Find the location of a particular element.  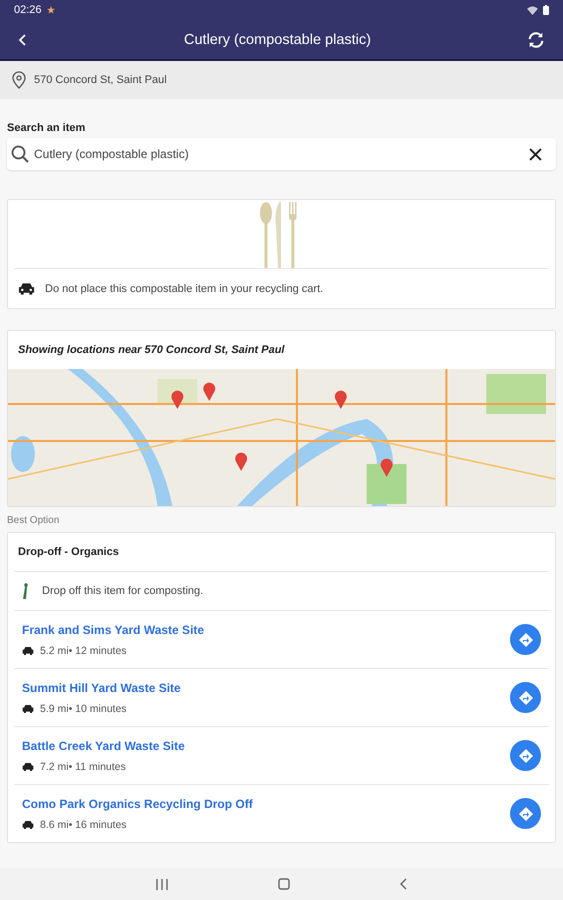

close-icon is located at coordinates (535, 154).